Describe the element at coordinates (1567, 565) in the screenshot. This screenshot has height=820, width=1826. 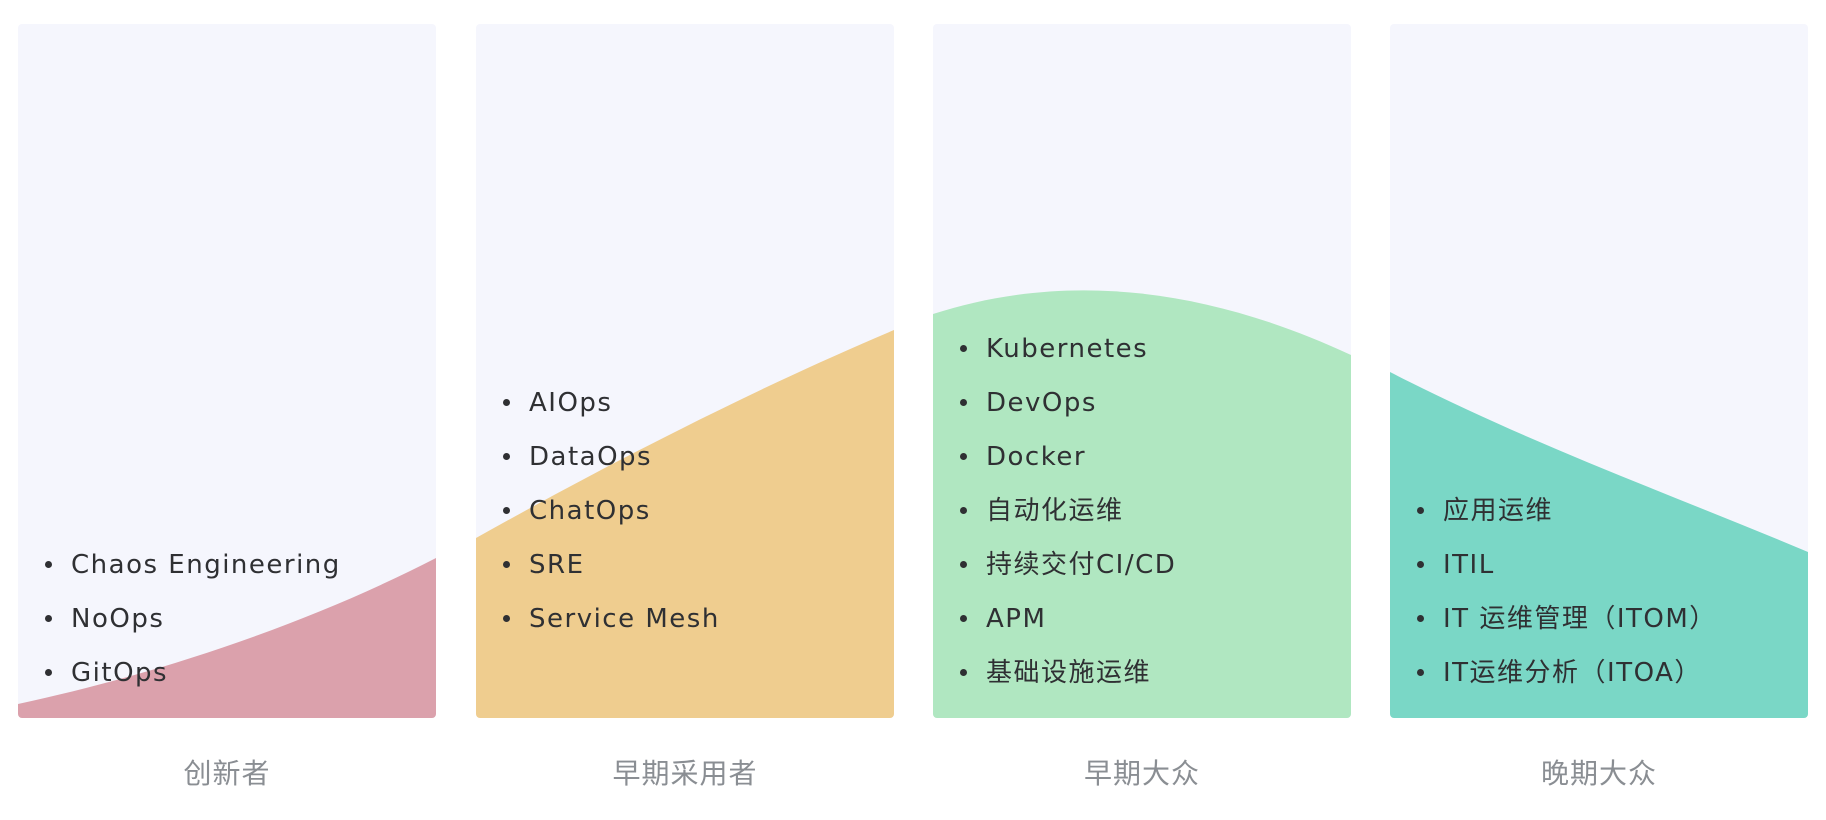
I see `list-item: ITIL` at that location.